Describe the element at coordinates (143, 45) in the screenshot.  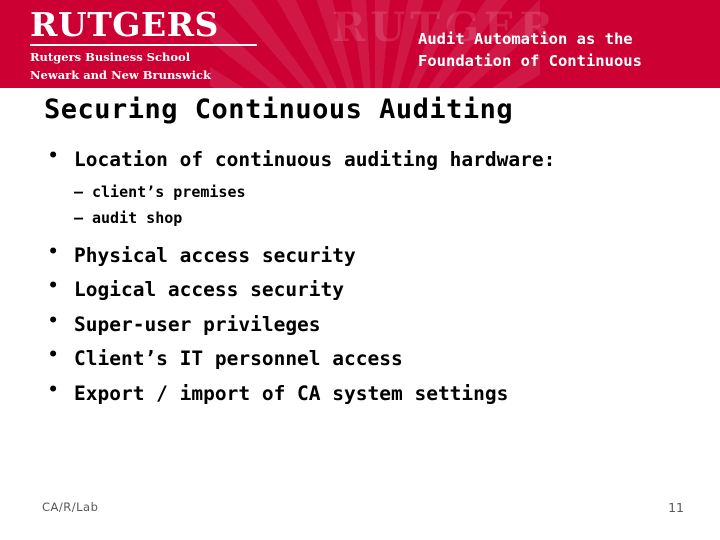
I see `logo-divider` at that location.